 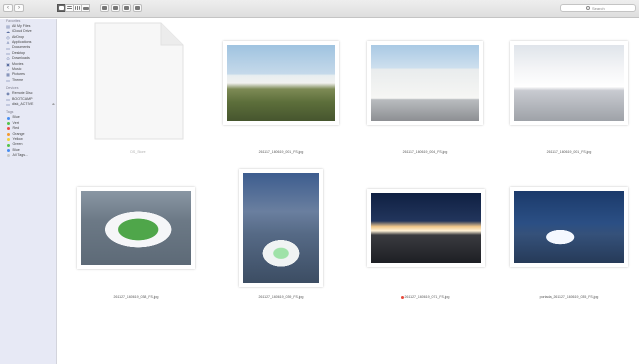 I want to click on sidebar-item-label: Music, so click(x=17, y=69).